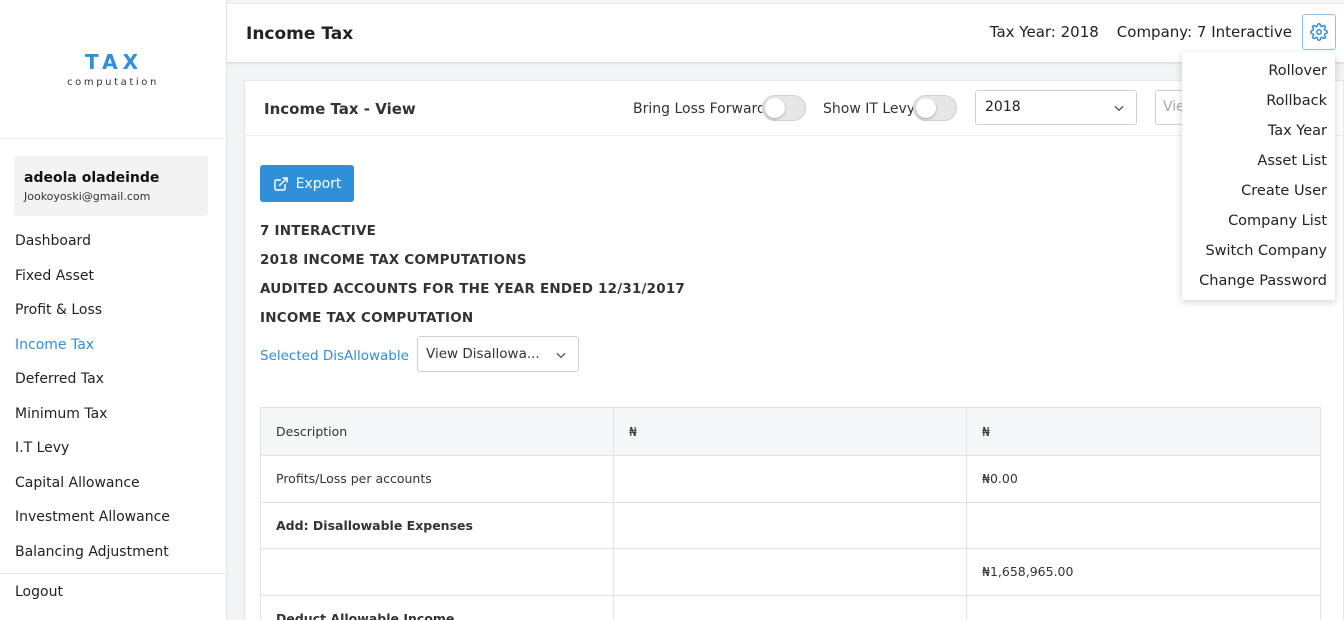  What do you see at coordinates (1258, 191) in the screenshot?
I see `menu-item-create-user: Create User` at bounding box center [1258, 191].